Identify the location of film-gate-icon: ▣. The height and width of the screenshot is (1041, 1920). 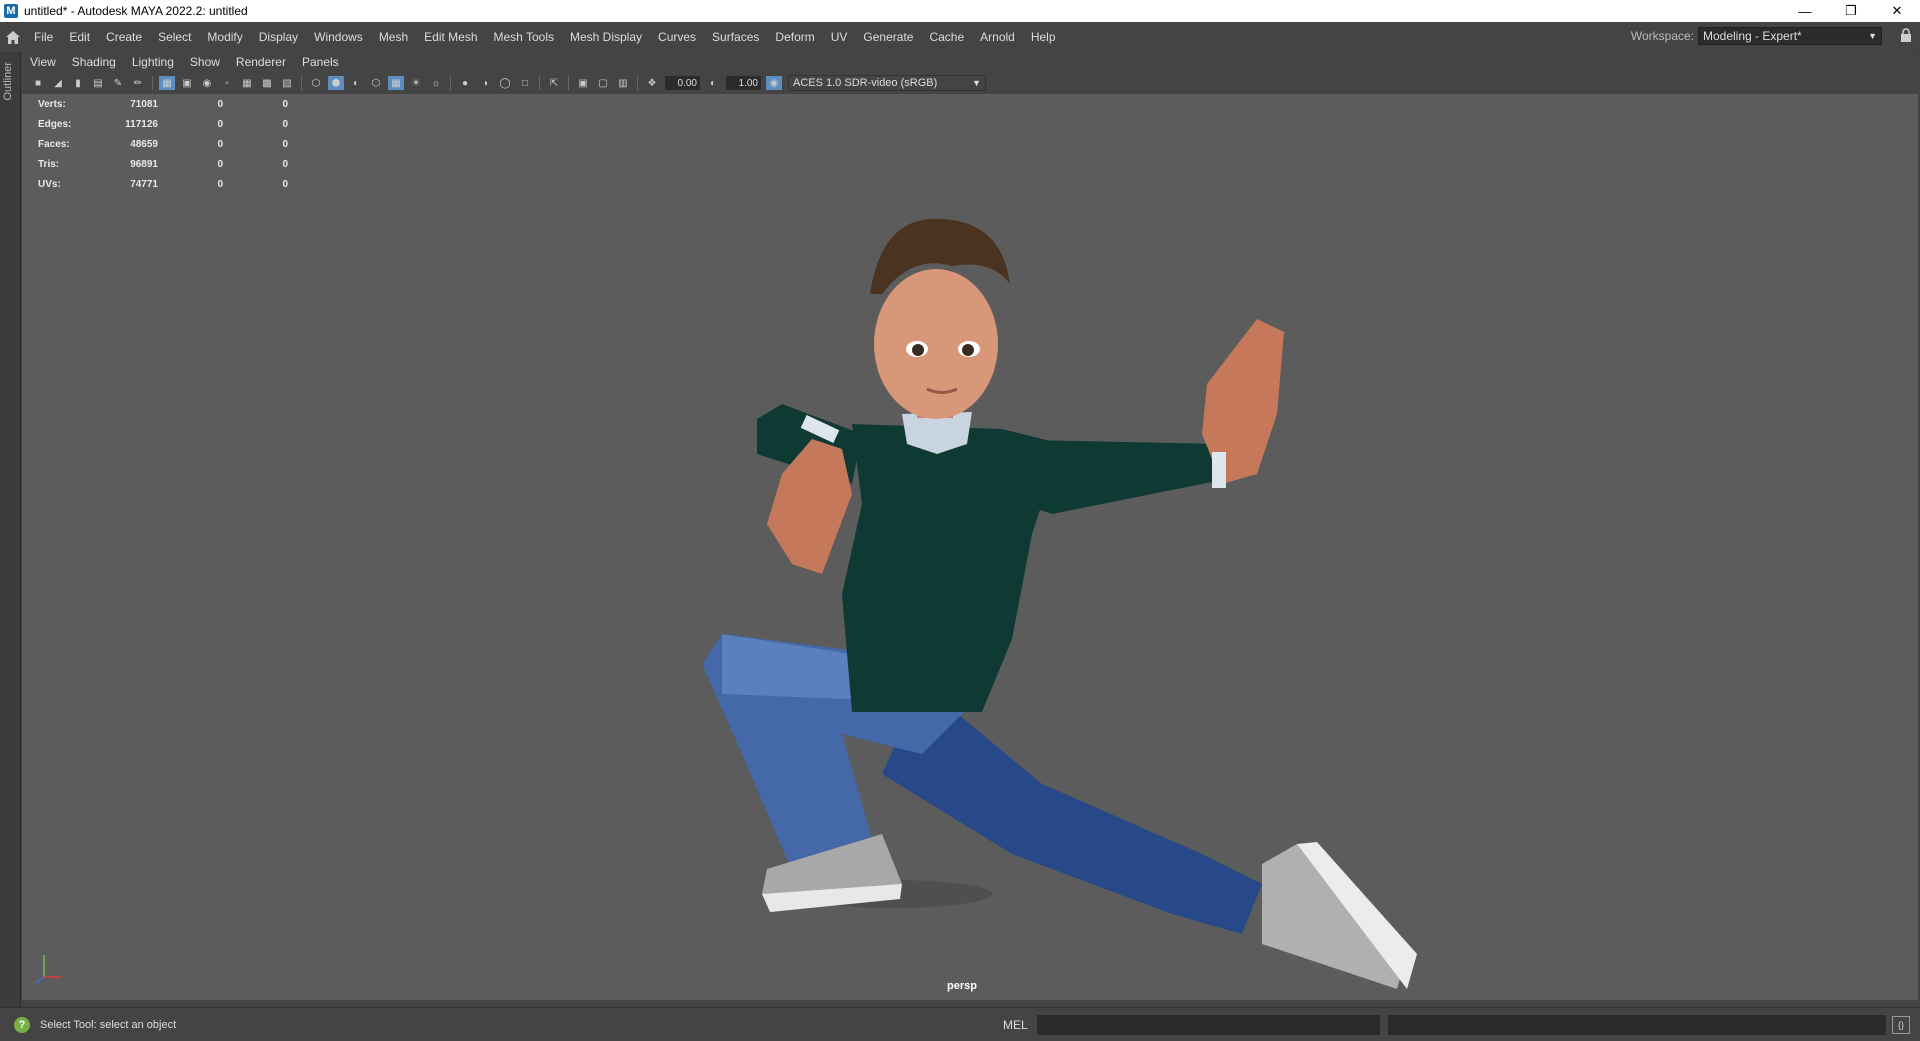
(187, 83).